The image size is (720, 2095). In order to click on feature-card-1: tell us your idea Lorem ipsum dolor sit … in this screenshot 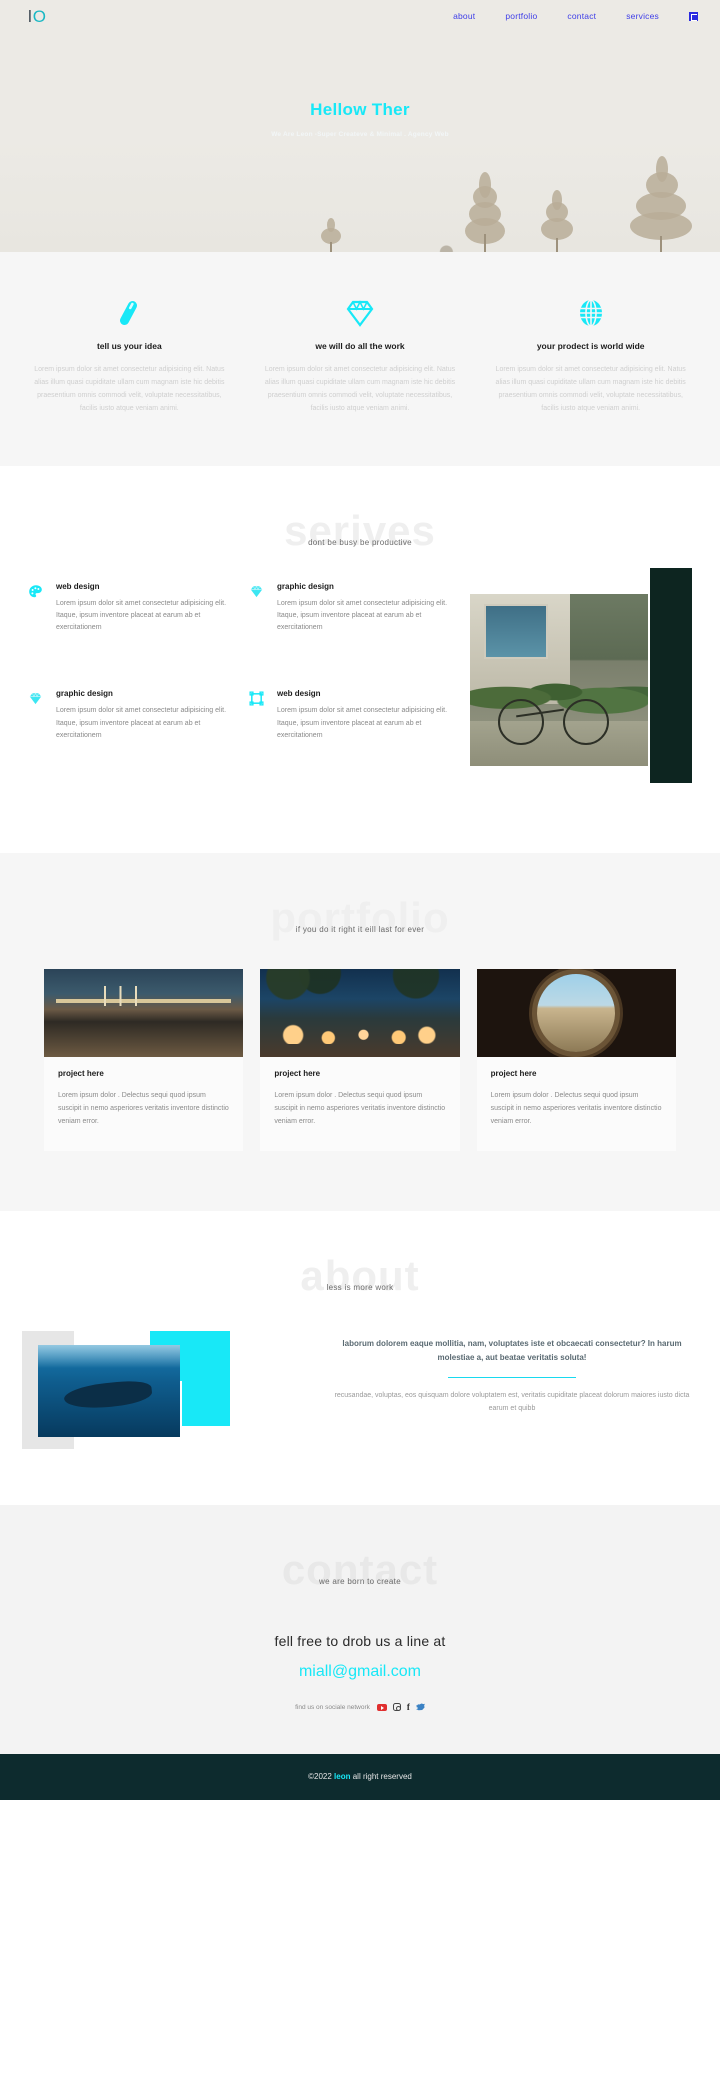, I will do `click(129, 356)`.